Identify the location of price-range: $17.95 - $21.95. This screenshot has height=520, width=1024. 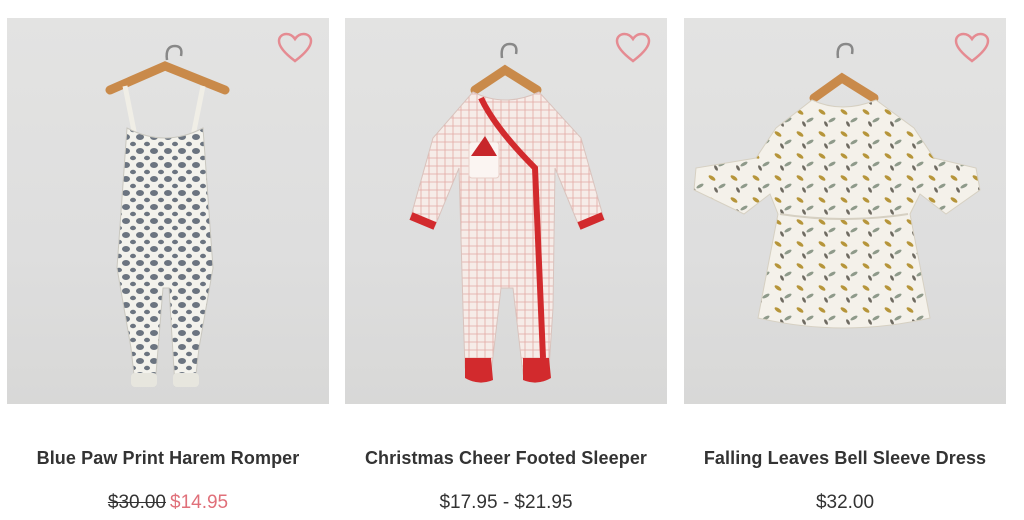
(506, 502).